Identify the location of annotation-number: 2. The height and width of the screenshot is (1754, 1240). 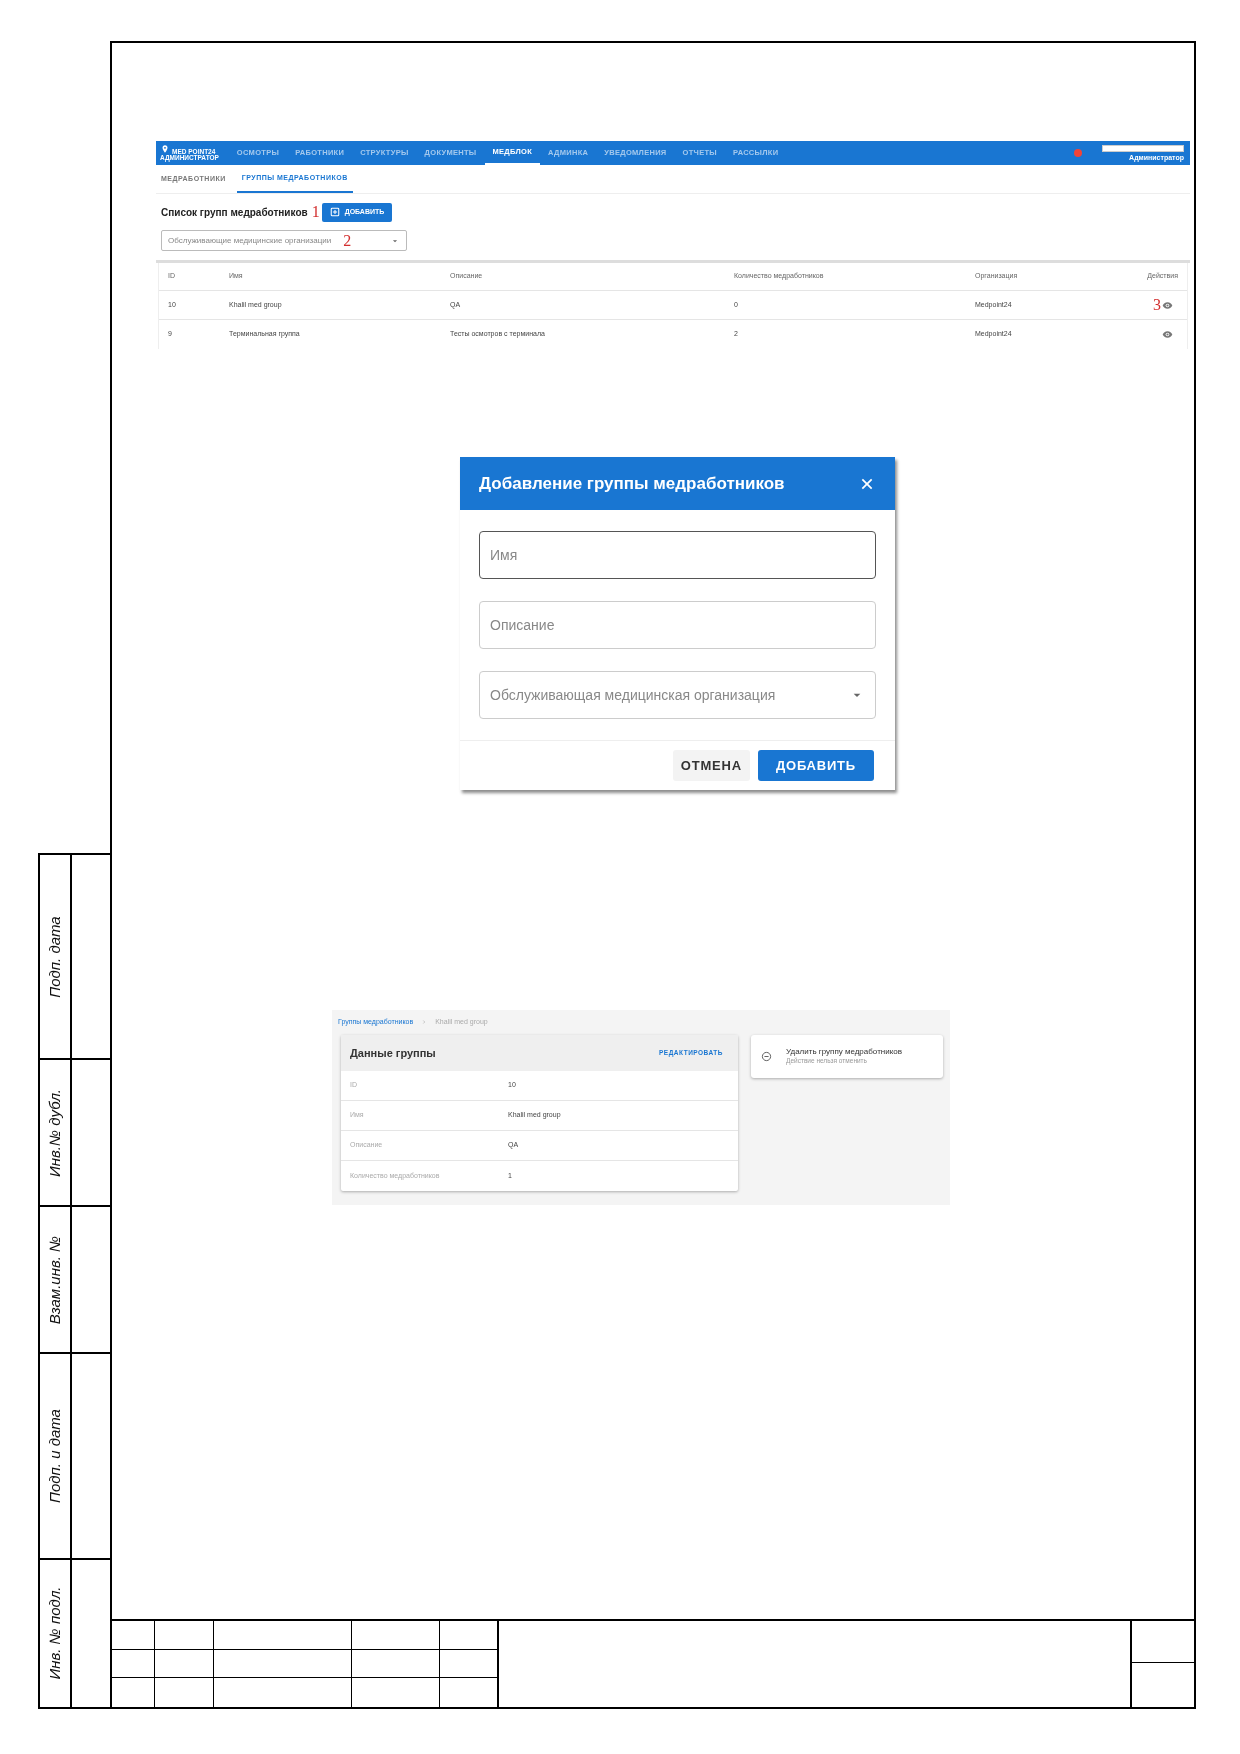
(347, 240).